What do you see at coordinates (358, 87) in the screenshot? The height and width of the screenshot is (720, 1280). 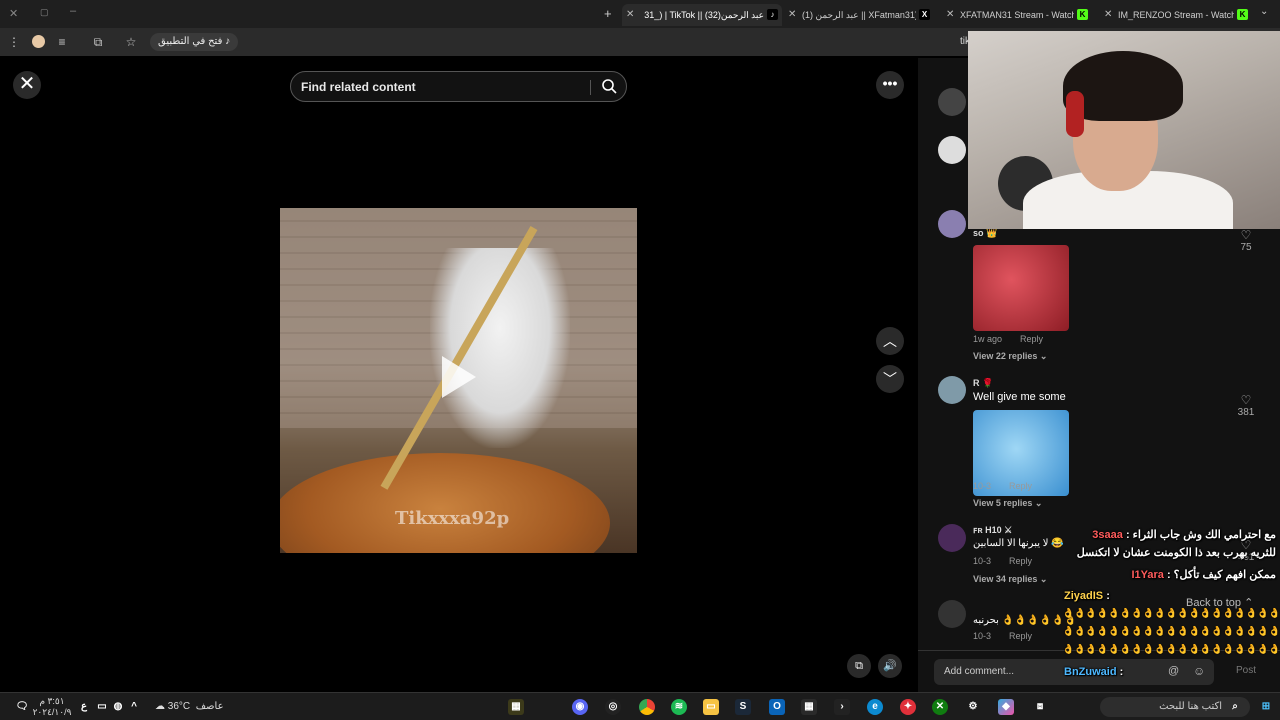 I see `search-placeholder: Find related content` at bounding box center [358, 87].